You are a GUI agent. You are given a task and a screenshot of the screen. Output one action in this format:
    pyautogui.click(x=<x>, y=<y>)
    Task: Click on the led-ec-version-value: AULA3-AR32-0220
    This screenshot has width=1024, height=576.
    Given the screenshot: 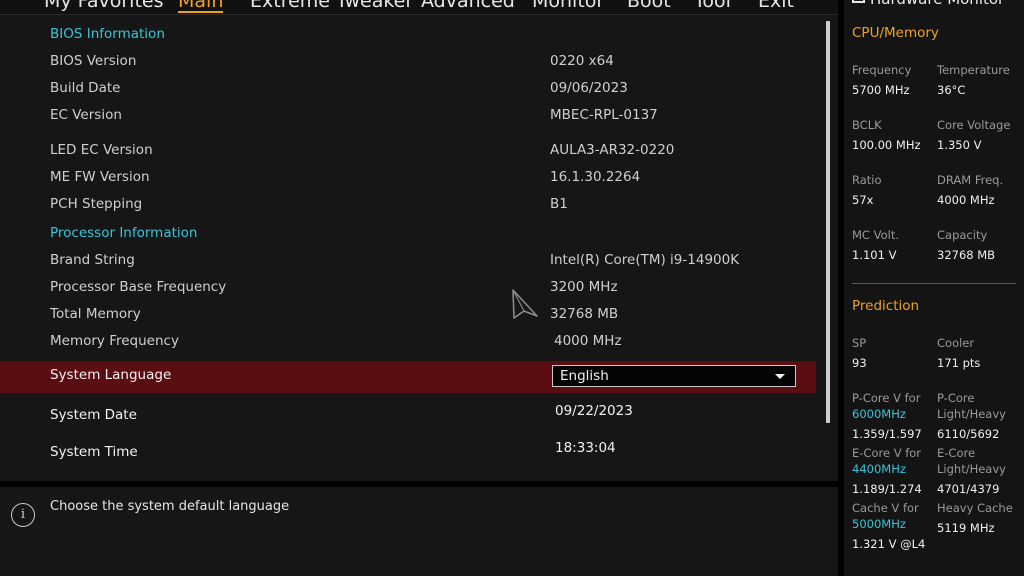 What is the action you would take?
    pyautogui.click(x=612, y=150)
    